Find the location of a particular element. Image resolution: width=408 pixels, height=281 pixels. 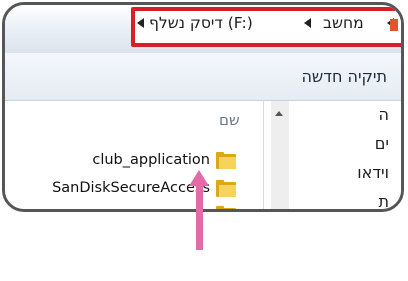

file-name: club_application is located at coordinates (151, 160).